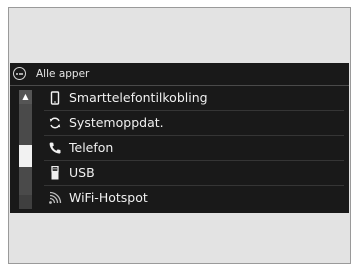  What do you see at coordinates (116, 122) in the screenshot?
I see `list-item-label: Systemoppdat.` at bounding box center [116, 122].